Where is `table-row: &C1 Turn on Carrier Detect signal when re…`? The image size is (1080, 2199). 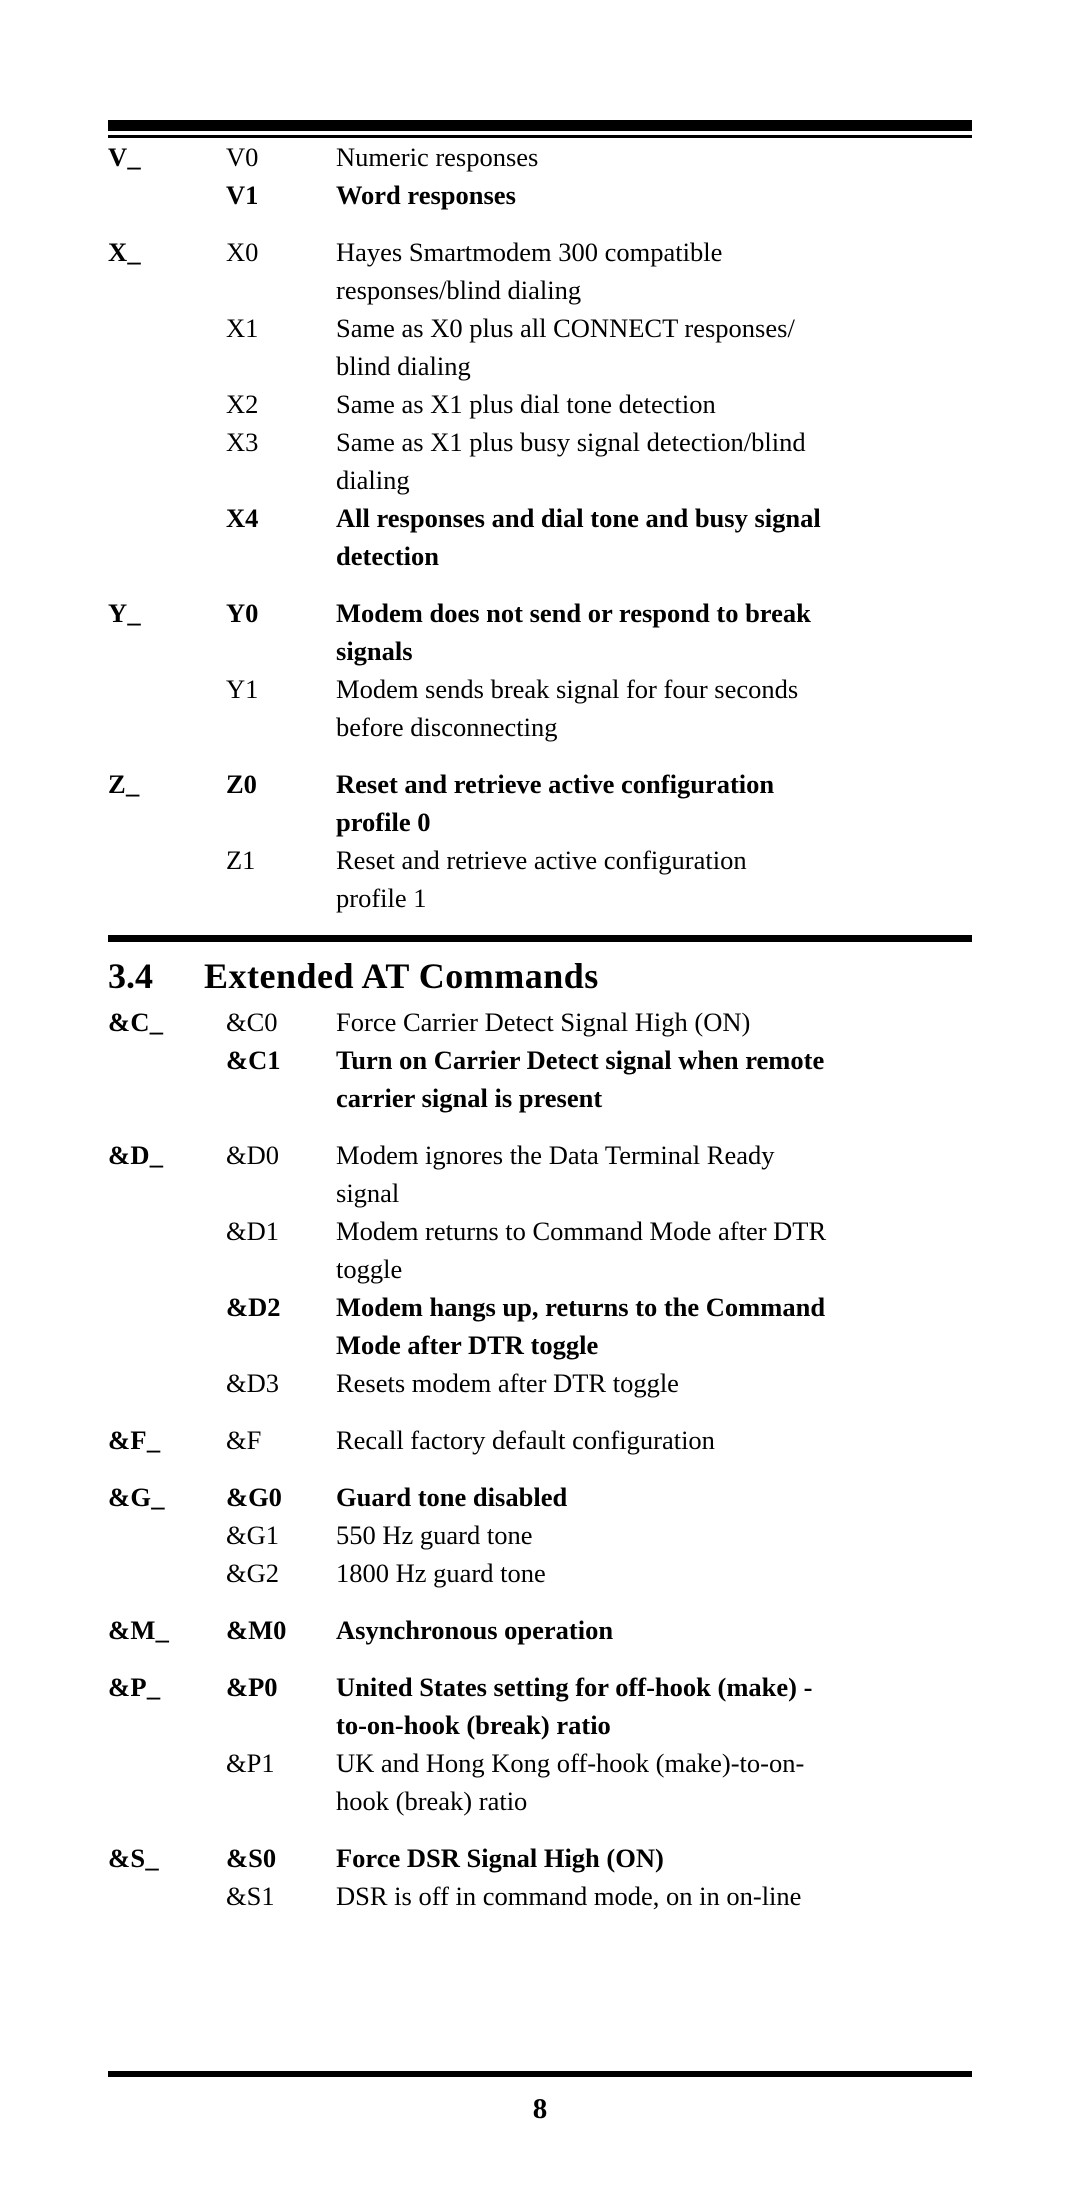 table-row: &C1 Turn on Carrier Detect signal when re… is located at coordinates (540, 1079).